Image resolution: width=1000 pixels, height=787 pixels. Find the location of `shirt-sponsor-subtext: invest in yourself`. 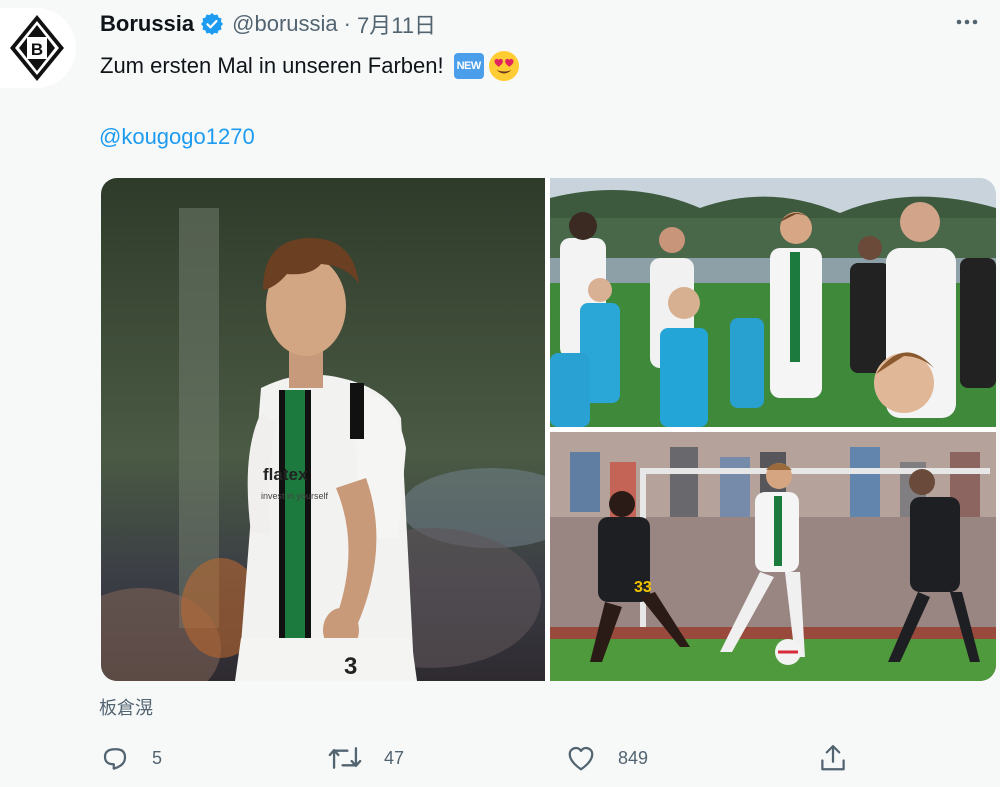

shirt-sponsor-subtext: invest in yourself is located at coordinates (295, 496).